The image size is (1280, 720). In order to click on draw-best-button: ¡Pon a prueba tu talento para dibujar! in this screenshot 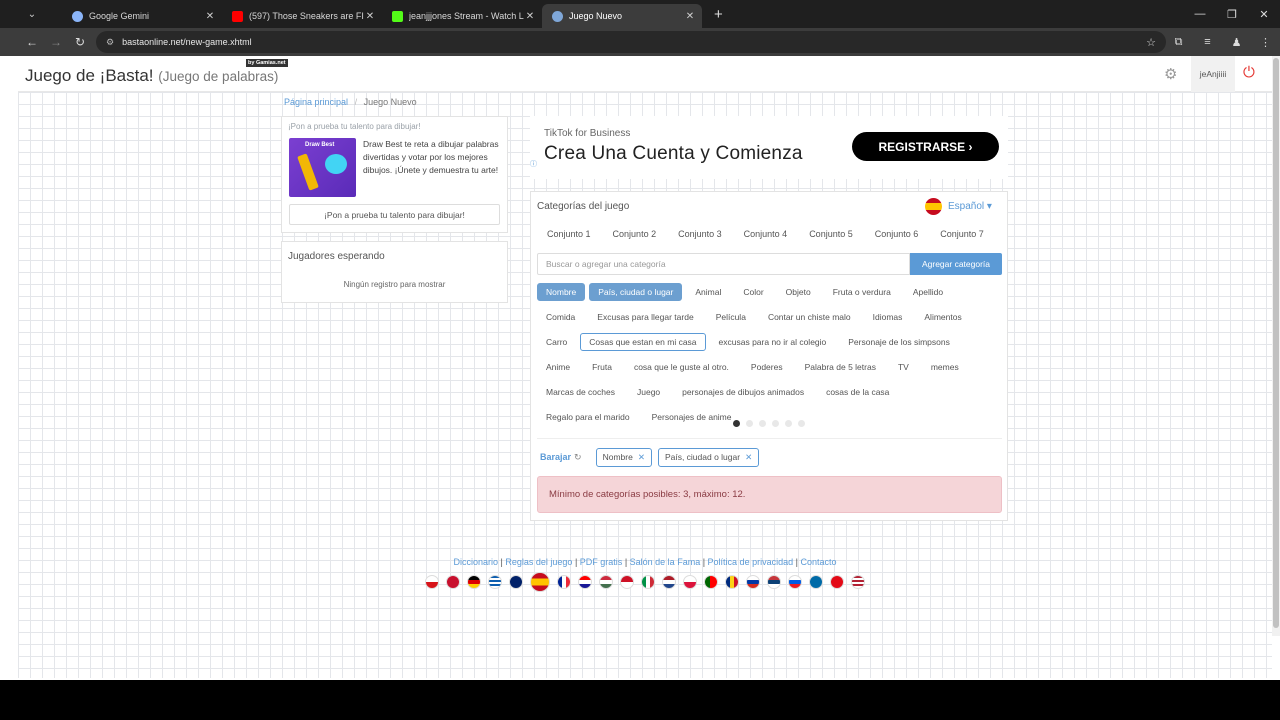, I will do `click(394, 214)`.